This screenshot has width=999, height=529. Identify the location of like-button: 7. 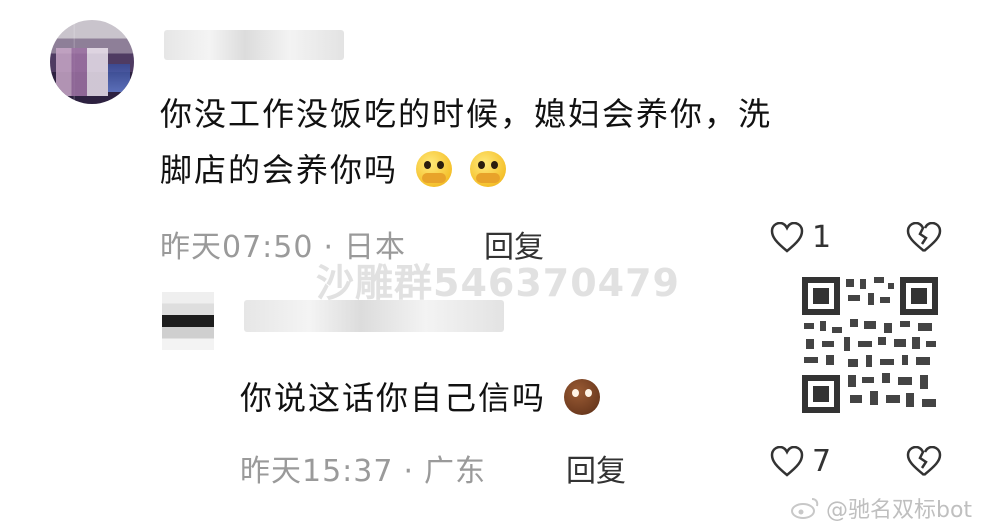
(800, 461).